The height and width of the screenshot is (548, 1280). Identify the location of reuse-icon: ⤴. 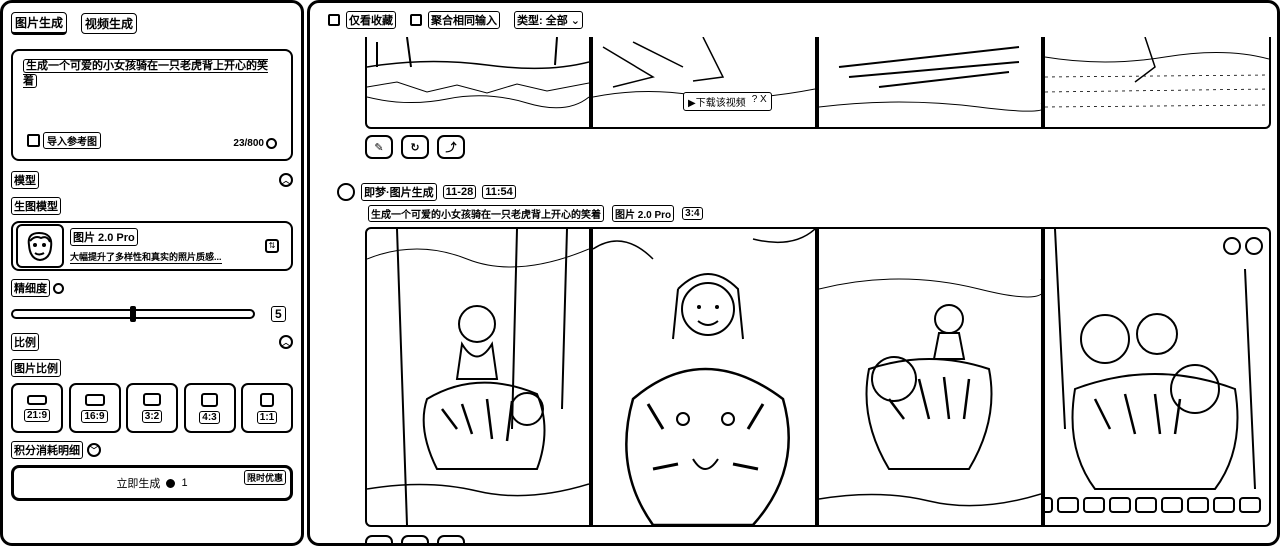
(451, 147).